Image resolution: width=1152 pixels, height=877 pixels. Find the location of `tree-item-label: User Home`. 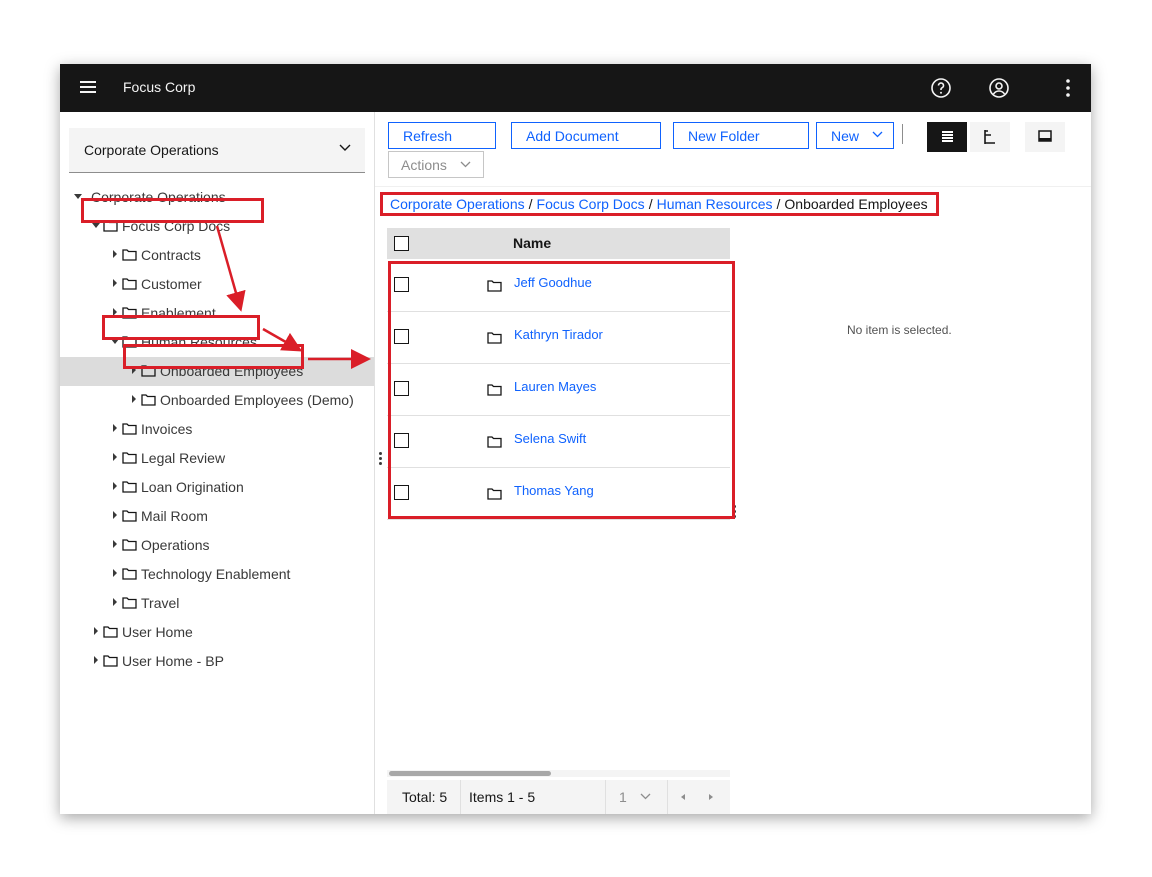

tree-item-label: User Home is located at coordinates (157, 632).